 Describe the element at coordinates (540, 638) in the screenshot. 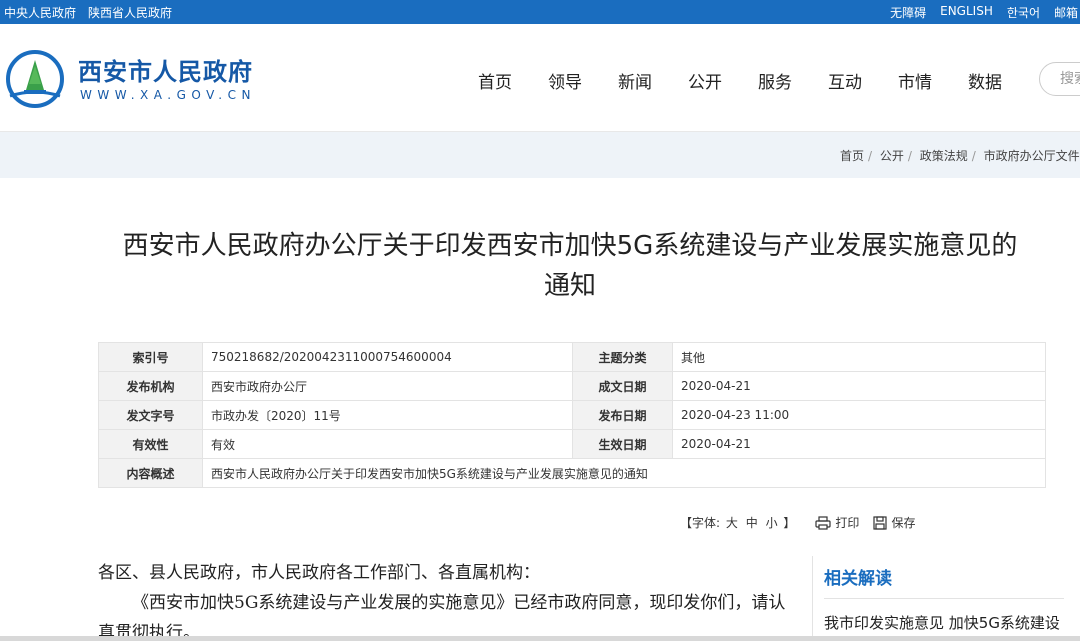

I see `window-bottom-edge` at that location.